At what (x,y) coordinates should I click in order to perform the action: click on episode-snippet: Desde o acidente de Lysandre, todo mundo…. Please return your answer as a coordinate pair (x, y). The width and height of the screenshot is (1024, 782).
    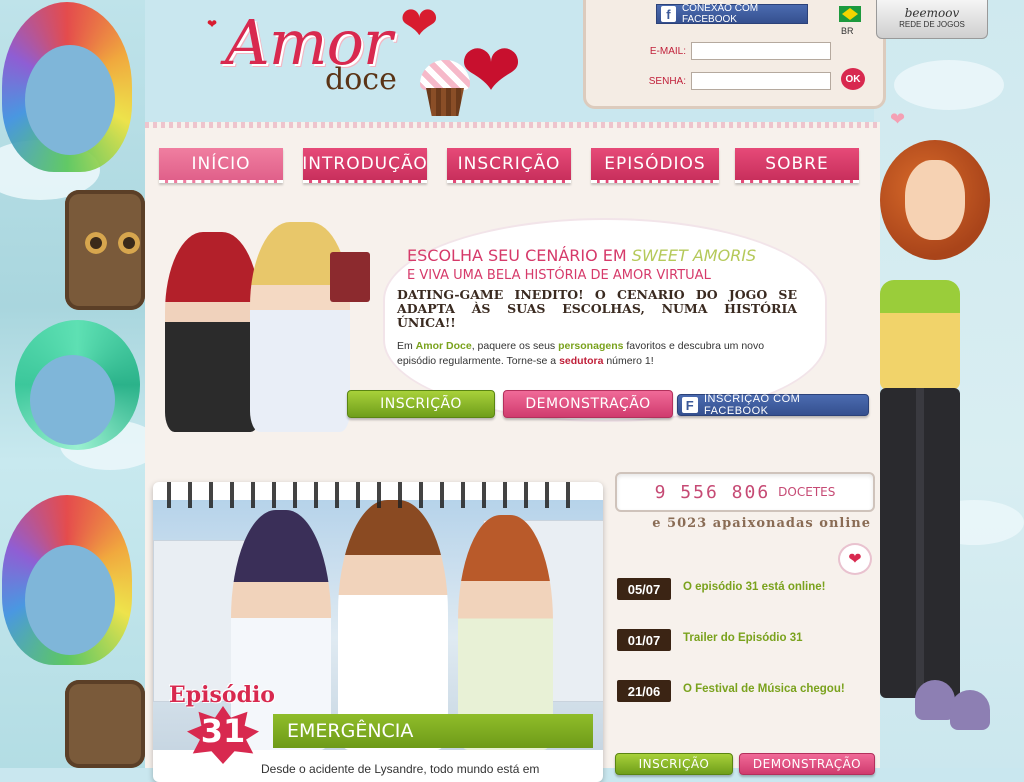
    Looking at the image, I should click on (400, 769).